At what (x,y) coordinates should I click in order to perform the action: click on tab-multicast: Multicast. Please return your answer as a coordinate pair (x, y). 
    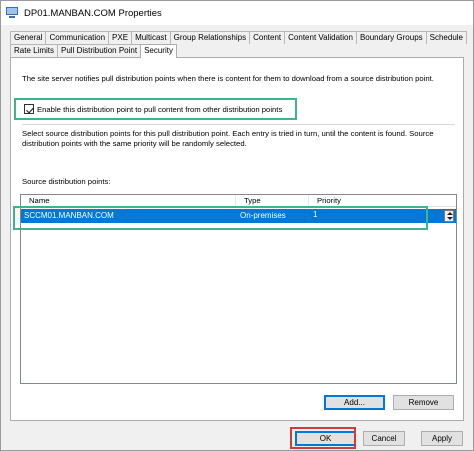
    Looking at the image, I should click on (151, 37).